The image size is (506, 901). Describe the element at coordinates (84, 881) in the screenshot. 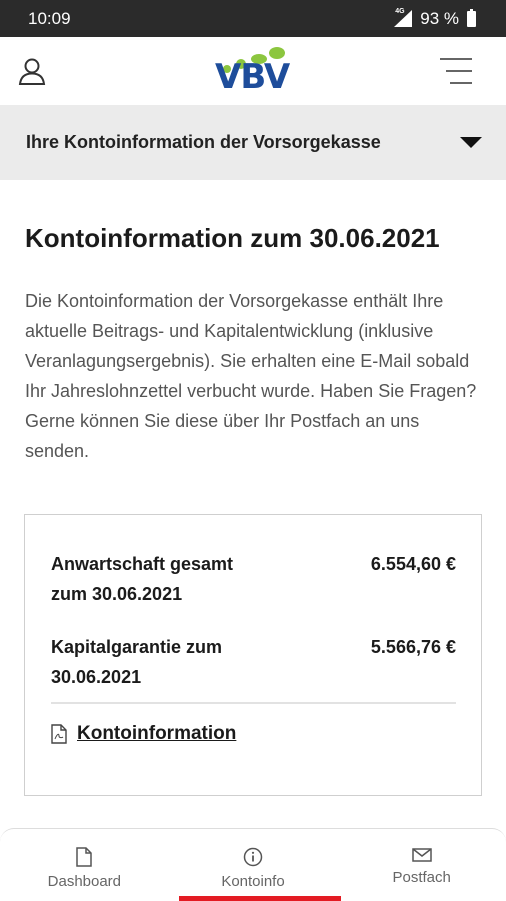

I see `nav-label: Dashboard` at that location.